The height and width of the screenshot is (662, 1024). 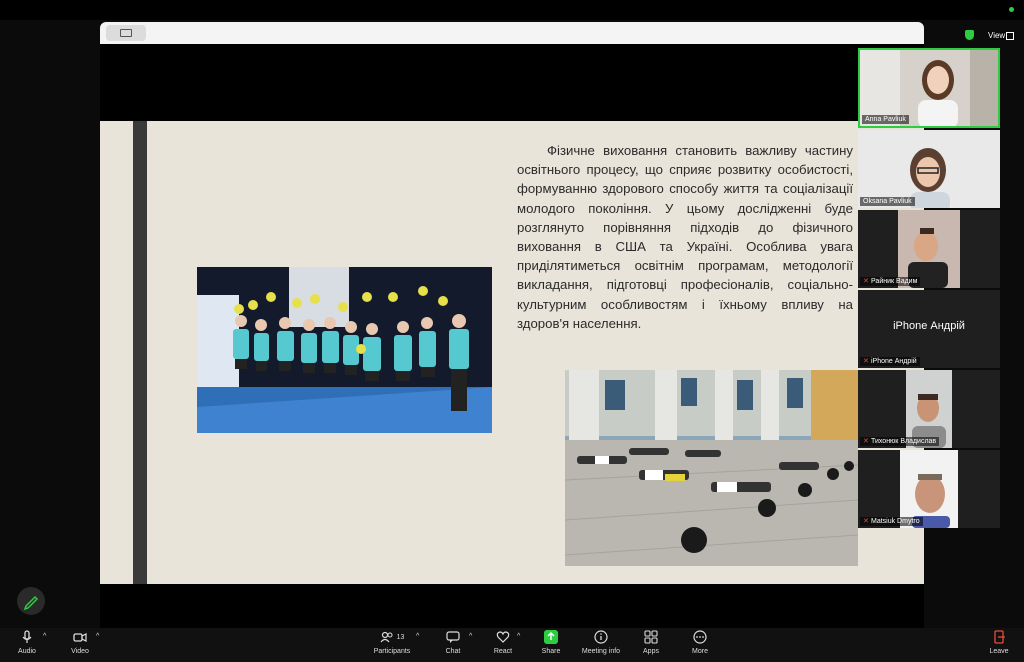 I want to click on more-label: More, so click(x=700, y=651).